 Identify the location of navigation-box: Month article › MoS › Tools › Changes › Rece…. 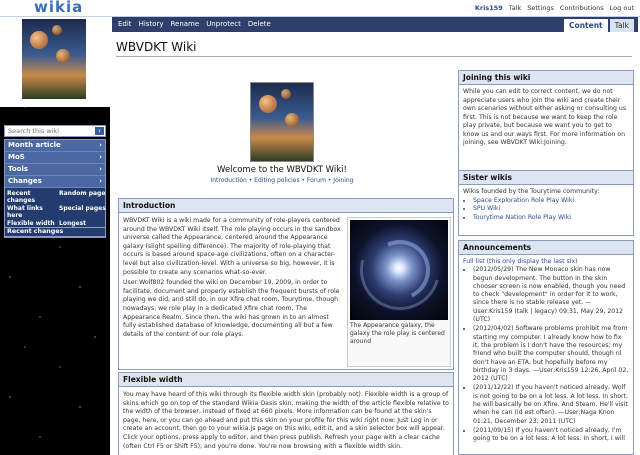
(55, 188).